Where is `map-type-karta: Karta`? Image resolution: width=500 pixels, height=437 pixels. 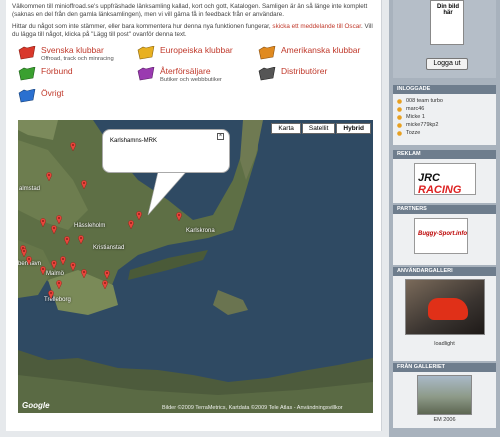 map-type-karta: Karta is located at coordinates (286, 128).